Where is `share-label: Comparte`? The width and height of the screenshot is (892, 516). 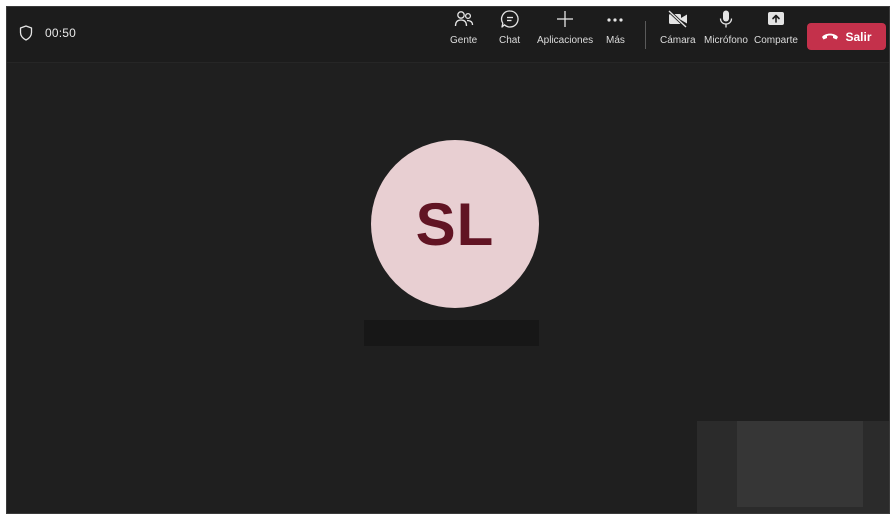
share-label: Comparte is located at coordinates (776, 40).